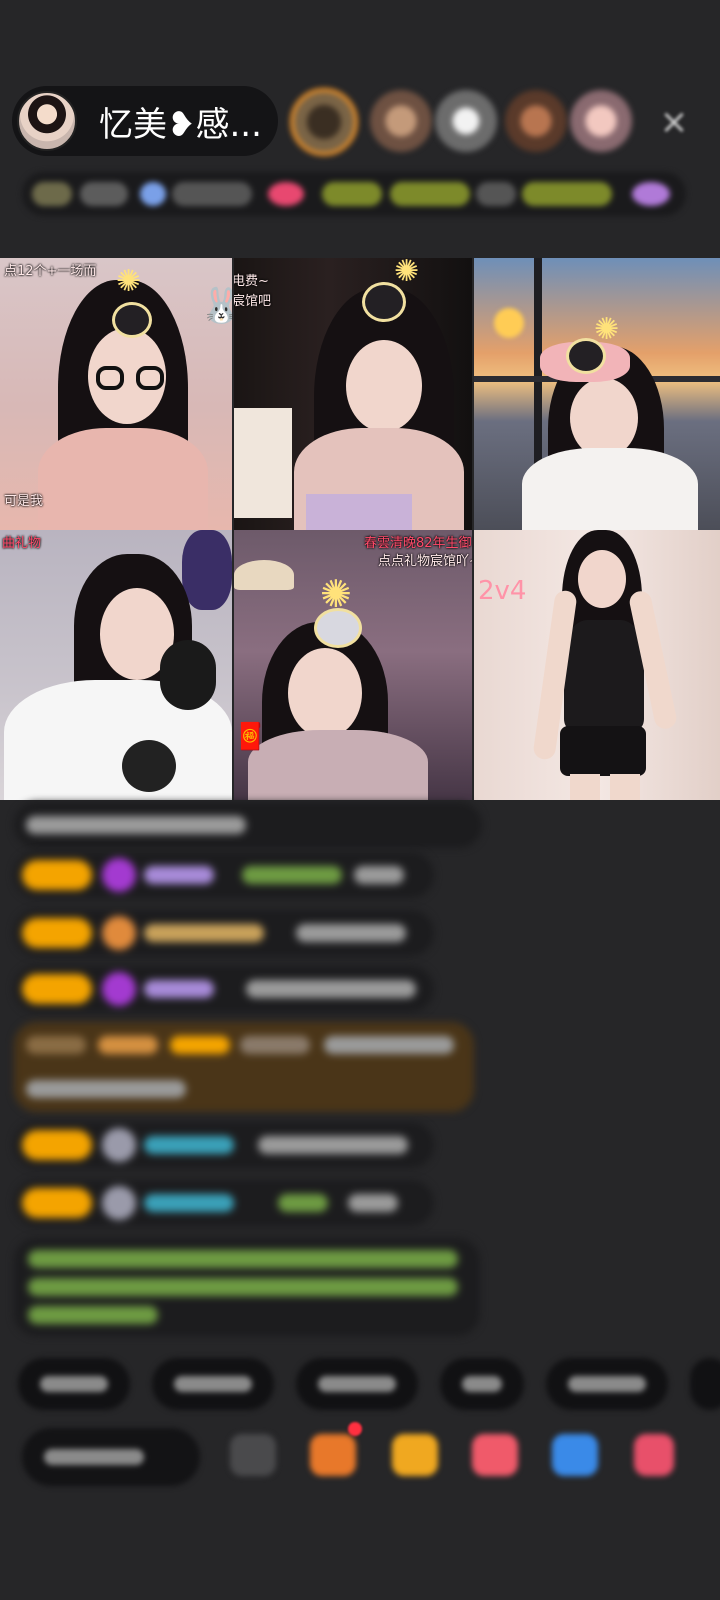 The image size is (720, 1600). What do you see at coordinates (244, 1067) in the screenshot?
I see `chat-message-highlight` at bounding box center [244, 1067].